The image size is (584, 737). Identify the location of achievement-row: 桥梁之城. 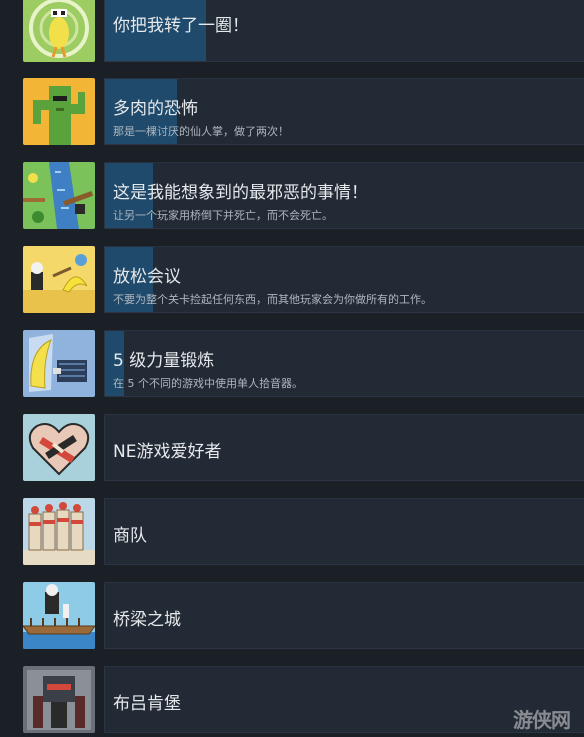
(292, 624).